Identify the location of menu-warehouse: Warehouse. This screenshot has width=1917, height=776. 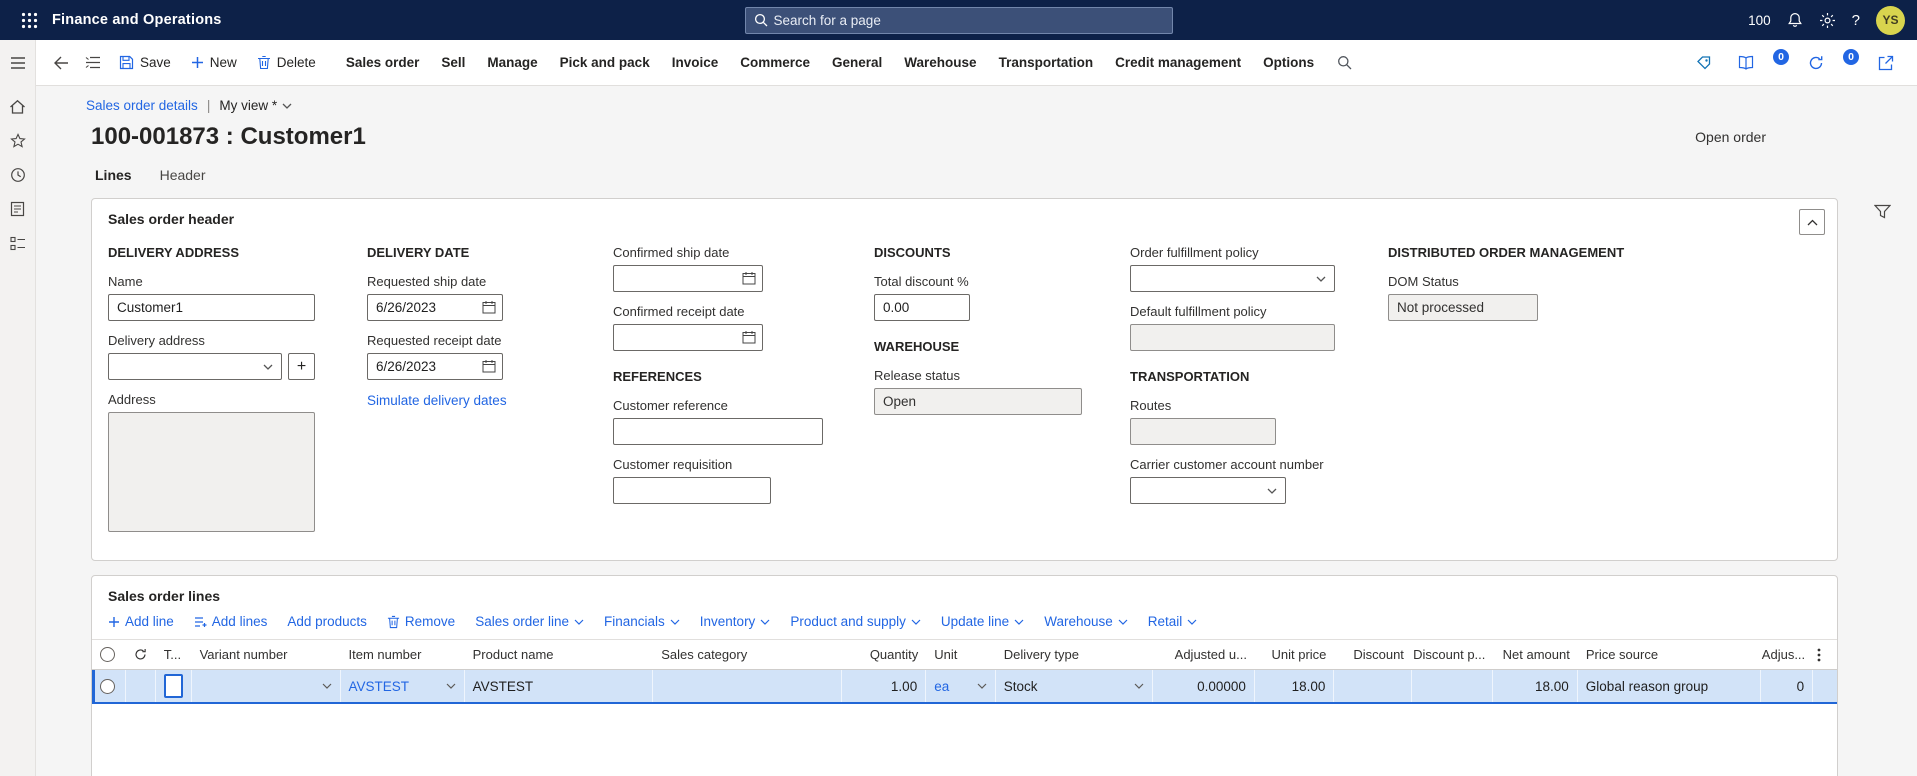
(1086, 621).